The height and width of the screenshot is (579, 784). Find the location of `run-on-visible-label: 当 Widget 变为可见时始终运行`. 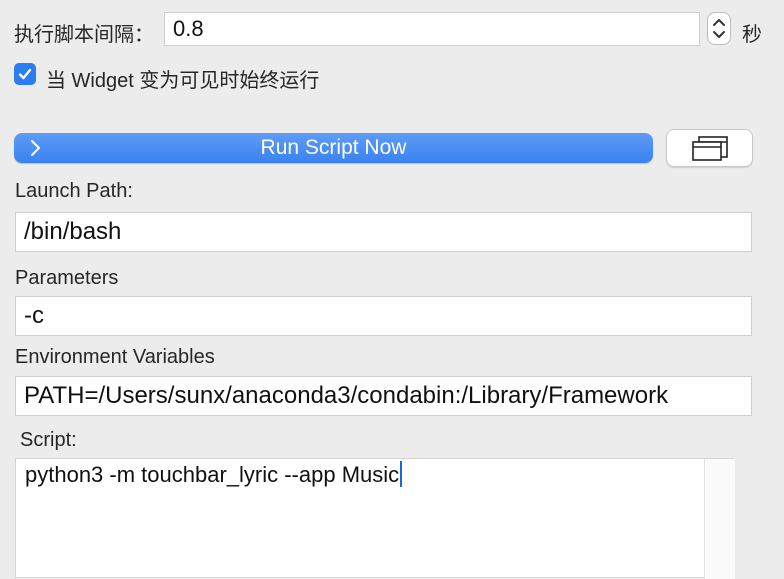

run-on-visible-label: 当 Widget 变为可见时始终运行 is located at coordinates (182, 78).